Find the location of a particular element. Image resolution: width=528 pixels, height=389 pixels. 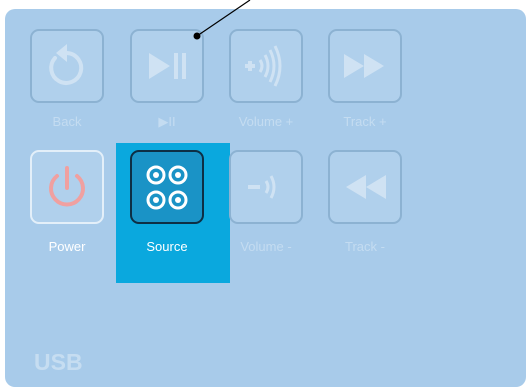

track-back-button is located at coordinates (365, 187).